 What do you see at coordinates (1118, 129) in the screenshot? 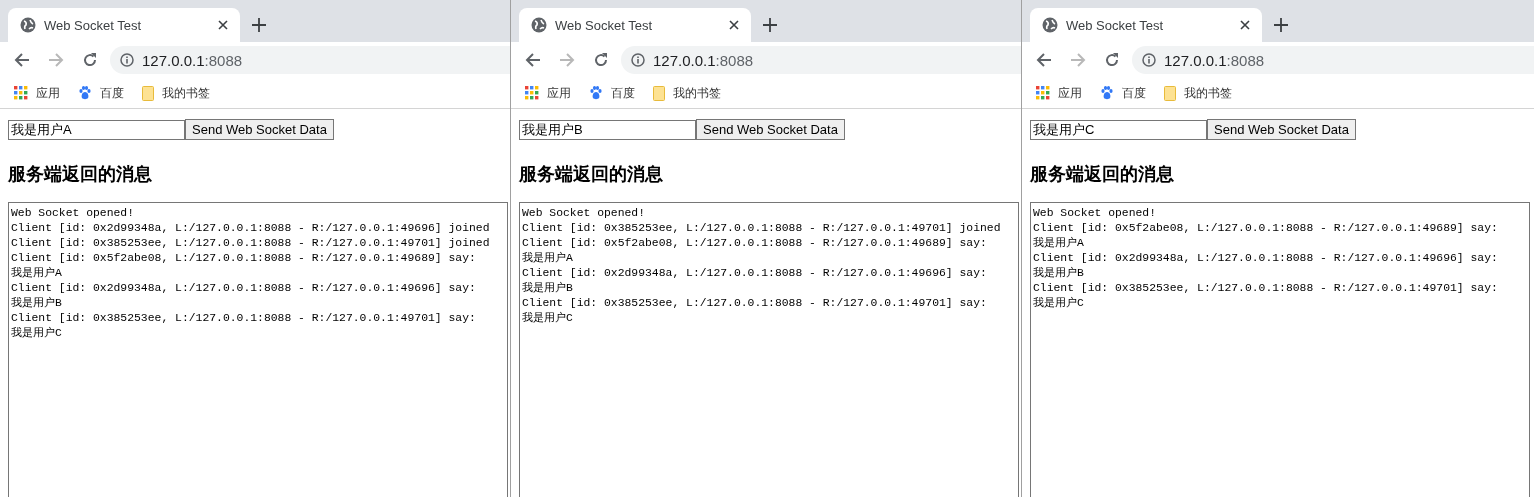
I see `message-input: 我是用户C` at bounding box center [1118, 129].